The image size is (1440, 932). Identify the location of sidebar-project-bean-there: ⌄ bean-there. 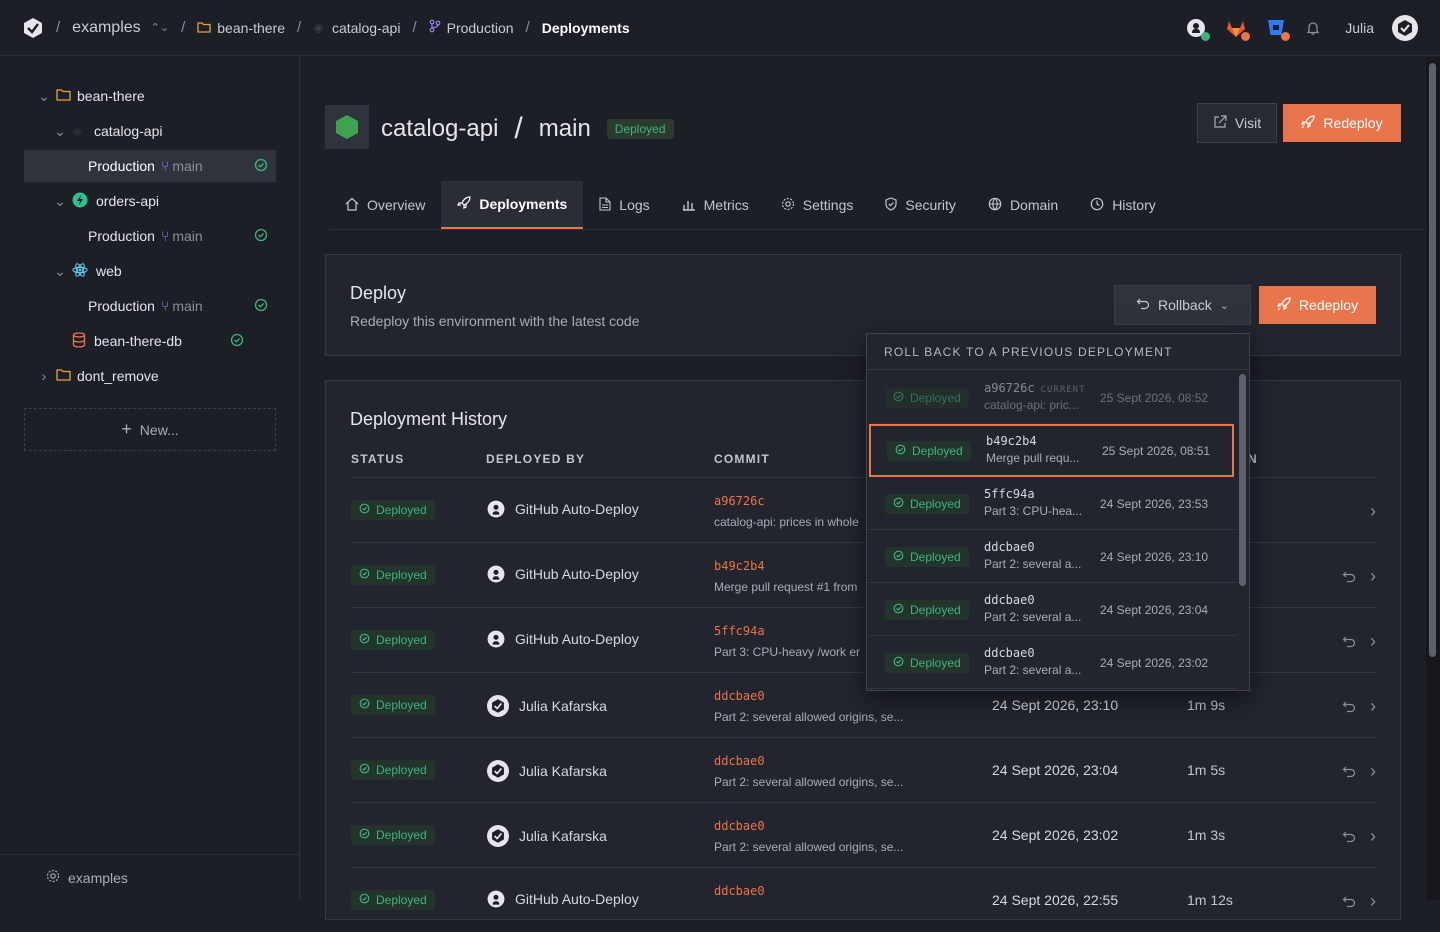
(156, 96).